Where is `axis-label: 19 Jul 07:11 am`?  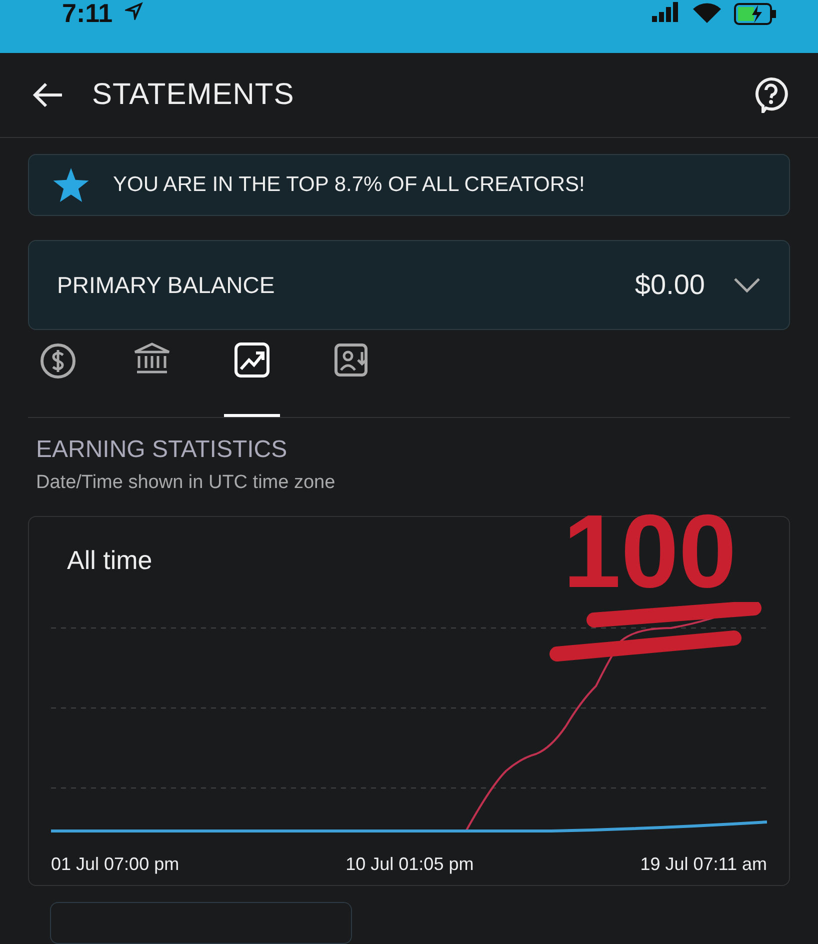 axis-label: 19 Jul 07:11 am is located at coordinates (703, 864).